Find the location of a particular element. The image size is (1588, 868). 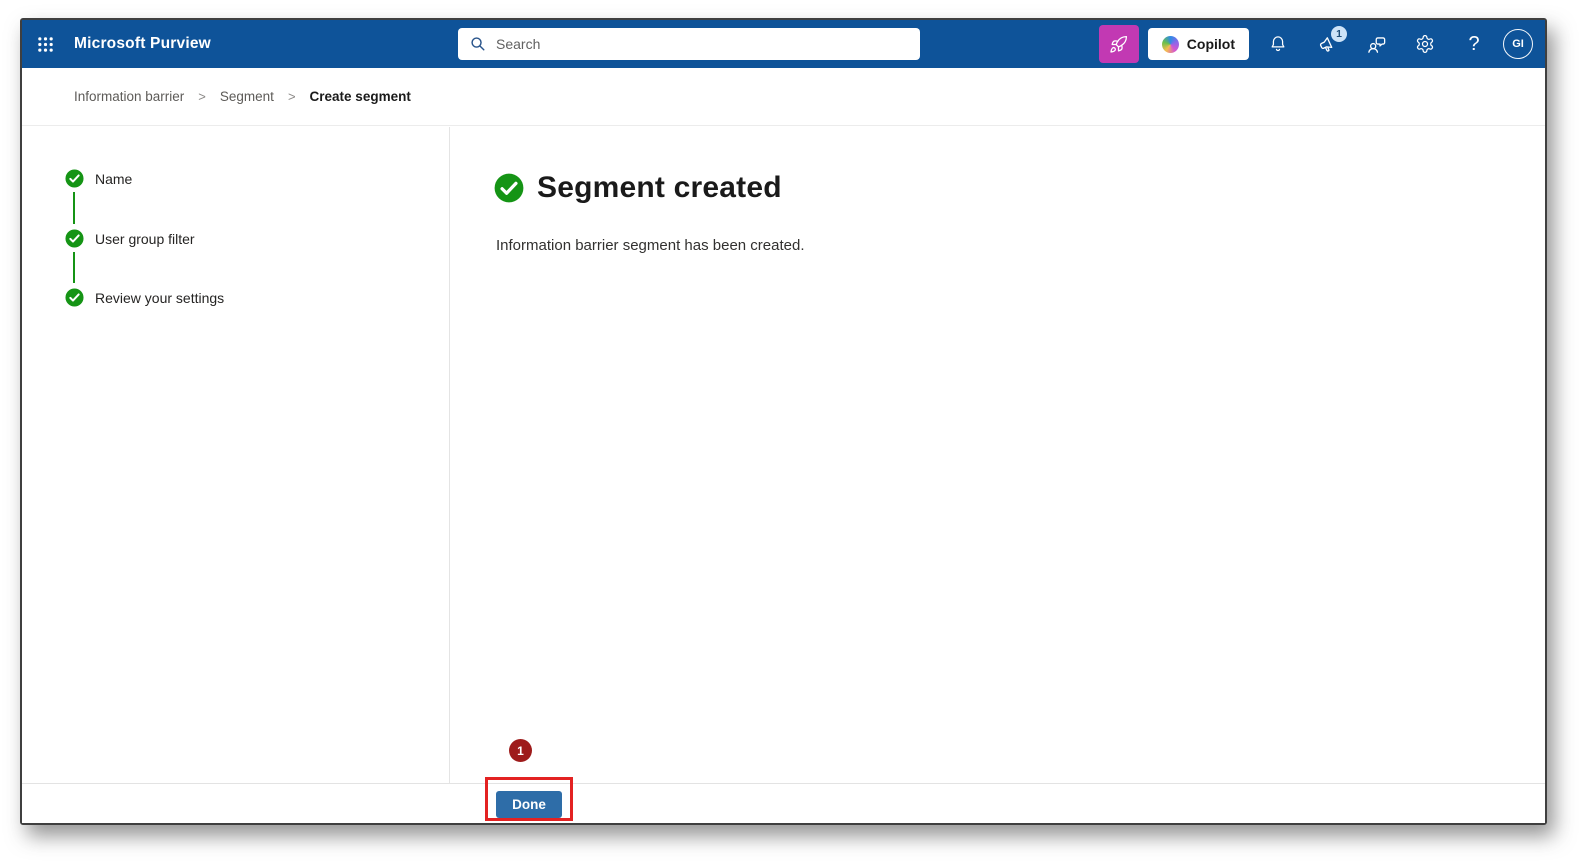

search-icon is located at coordinates (478, 44).